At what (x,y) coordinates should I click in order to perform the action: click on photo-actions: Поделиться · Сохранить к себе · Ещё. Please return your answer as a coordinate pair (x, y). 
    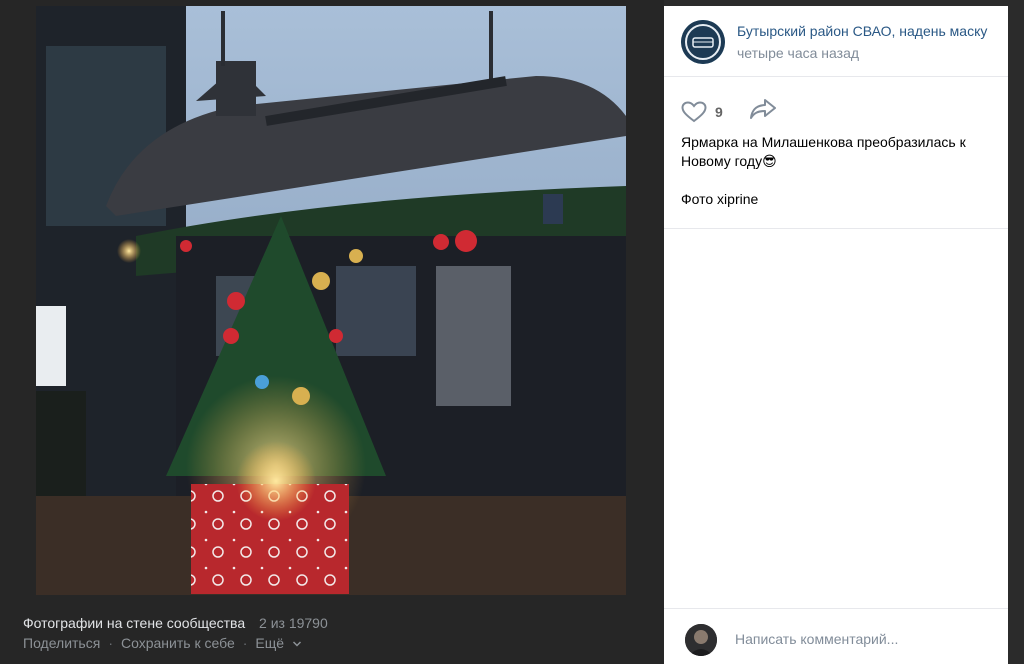
    Looking at the image, I should click on (162, 643).